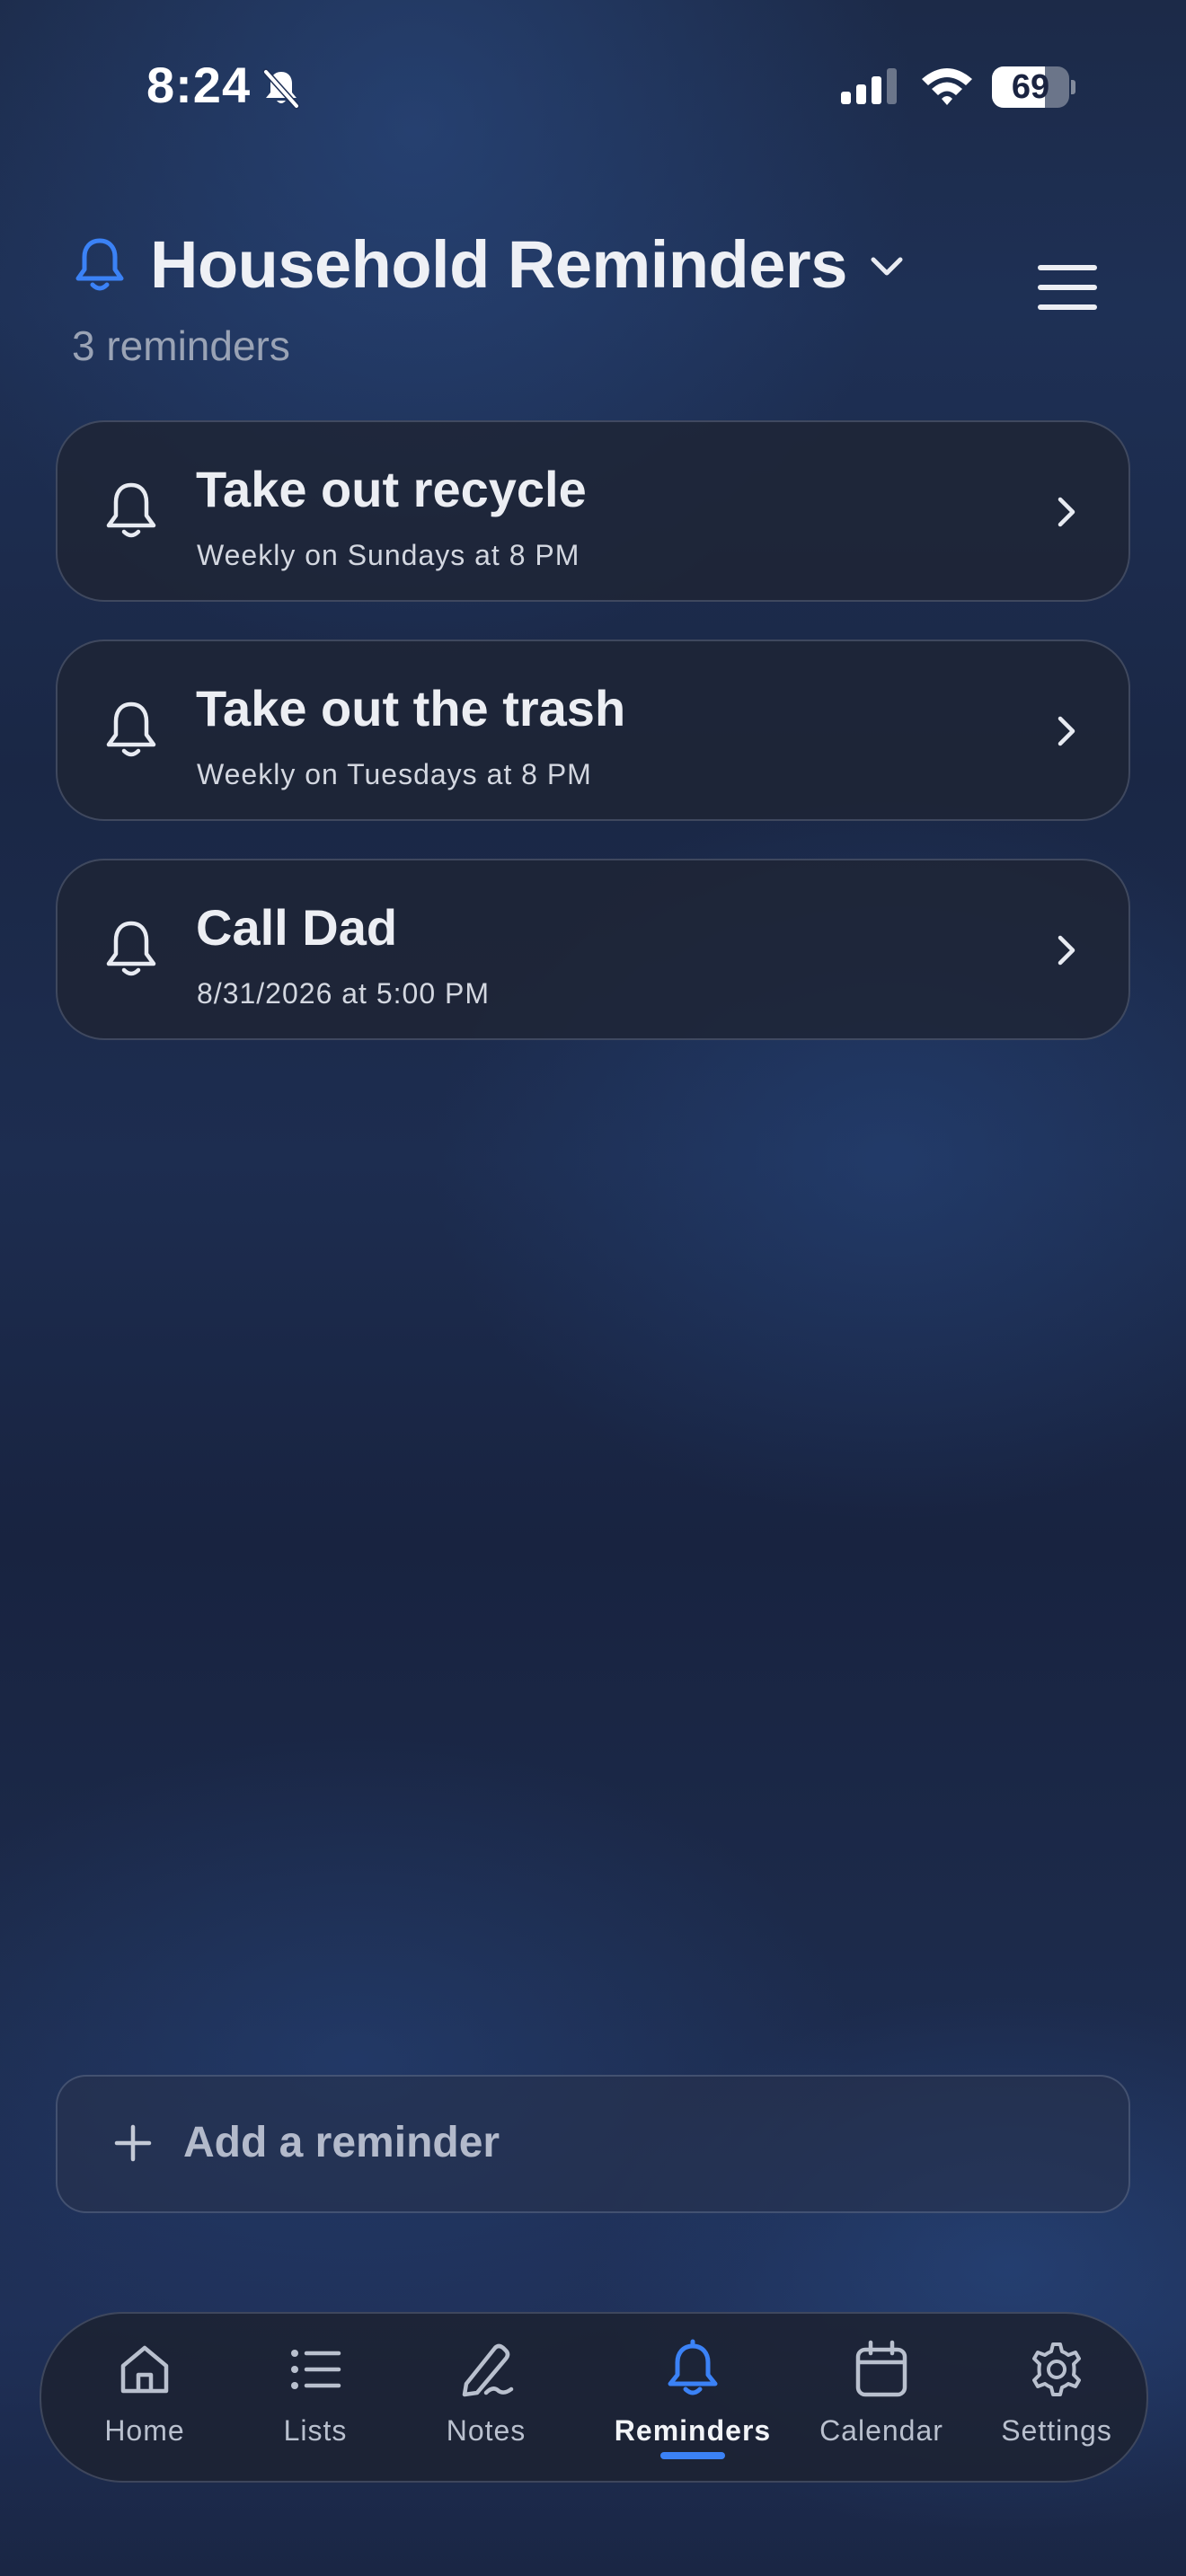  Describe the element at coordinates (593, 85) in the screenshot. I see `status-bar: 8:24 69` at that location.